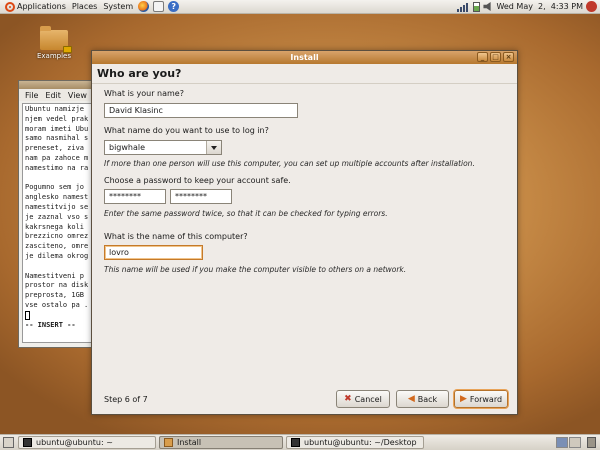 This screenshot has width=600, height=450. What do you see at coordinates (144, 93) in the screenshot?
I see `name-label: What is your name?` at bounding box center [144, 93].